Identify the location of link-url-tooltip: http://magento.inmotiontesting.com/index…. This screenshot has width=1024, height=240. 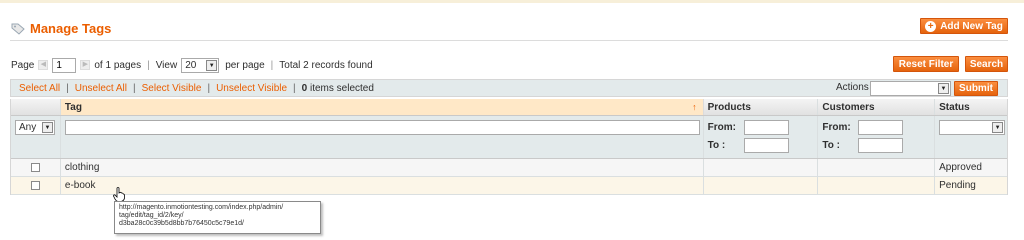
(217, 217).